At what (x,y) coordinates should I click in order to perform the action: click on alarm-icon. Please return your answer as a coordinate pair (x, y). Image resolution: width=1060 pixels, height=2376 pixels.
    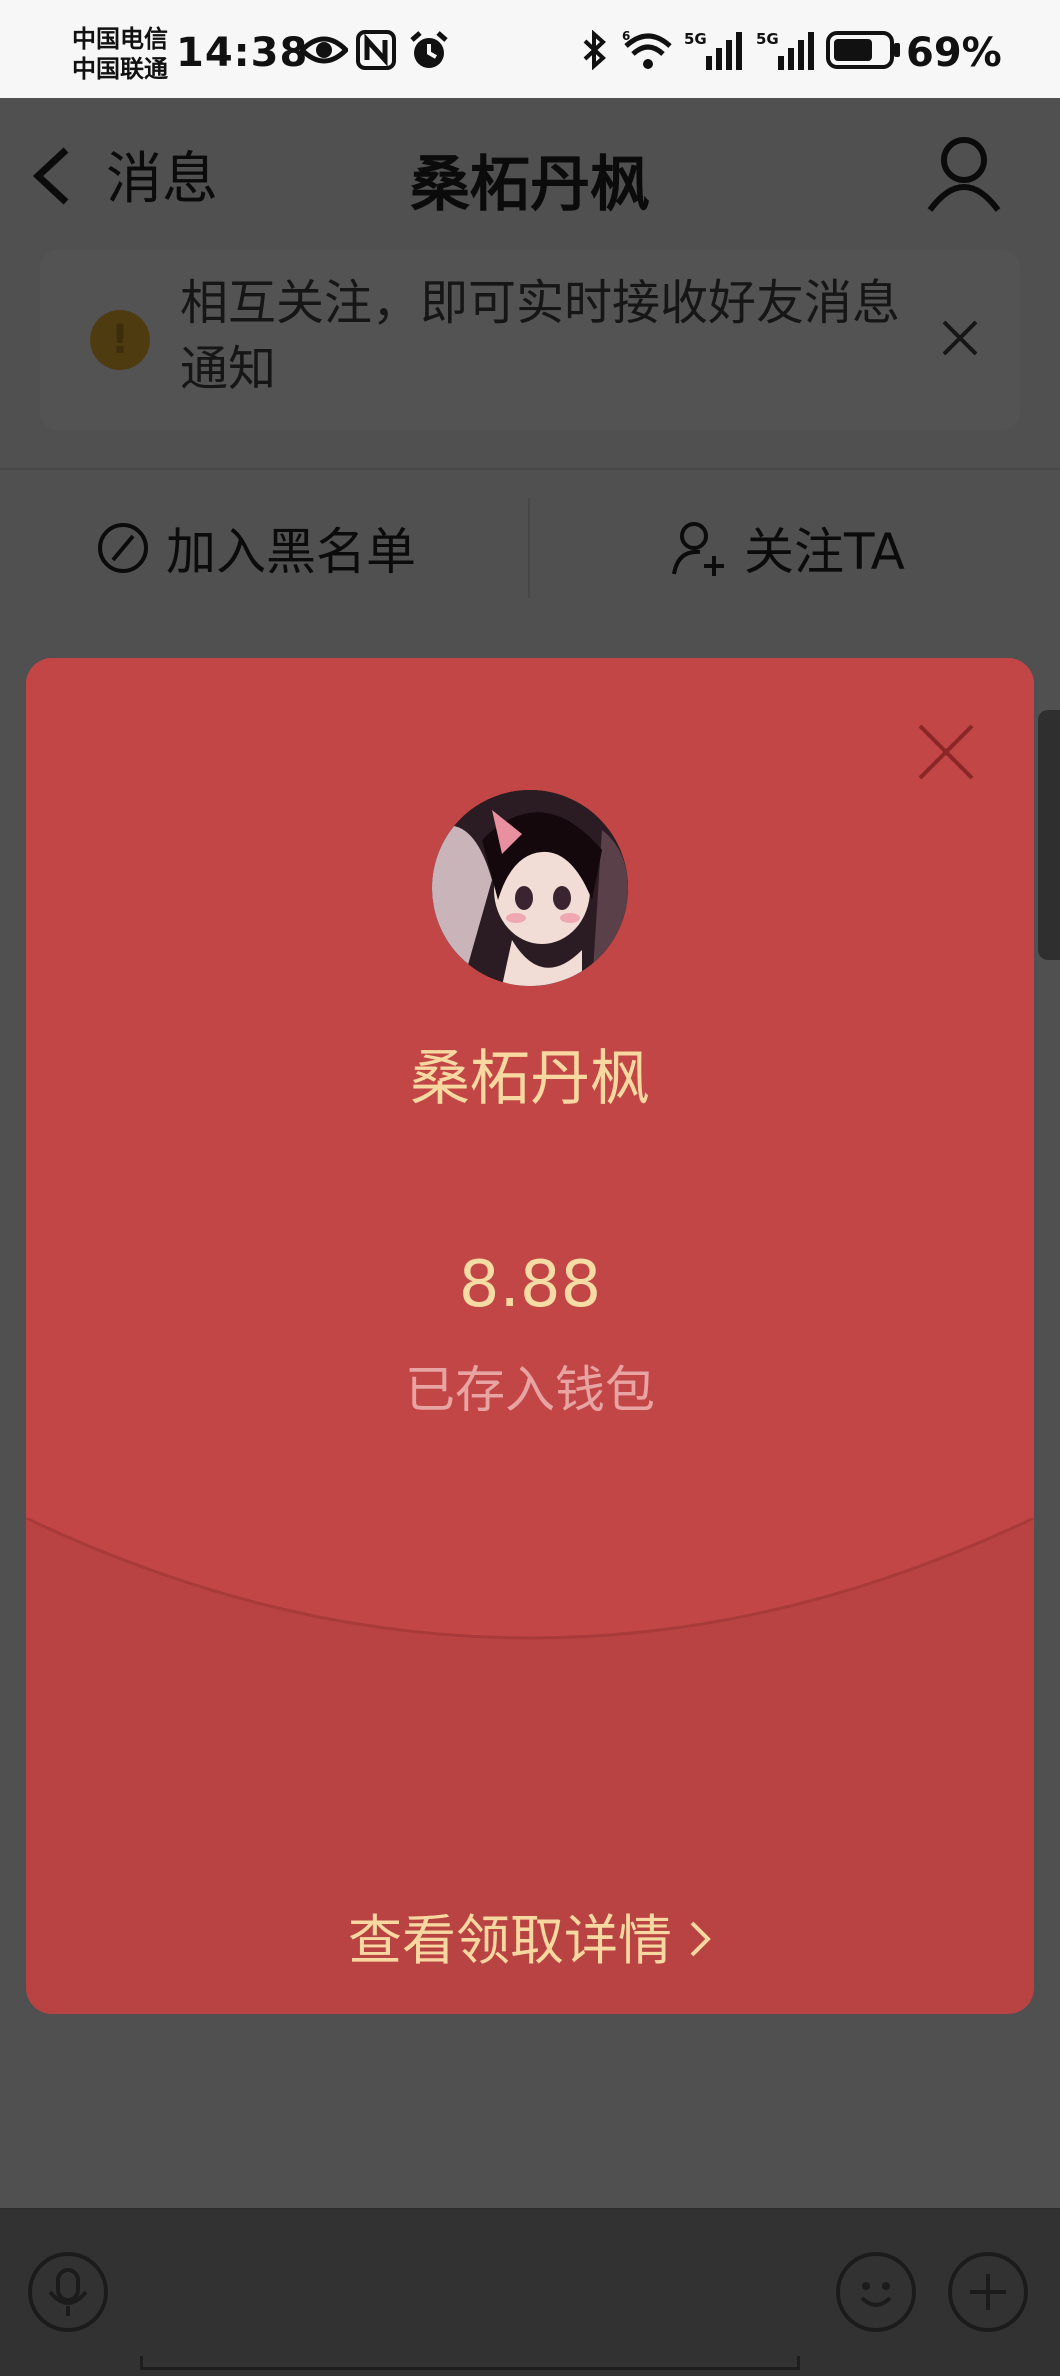
    Looking at the image, I should click on (429, 49).